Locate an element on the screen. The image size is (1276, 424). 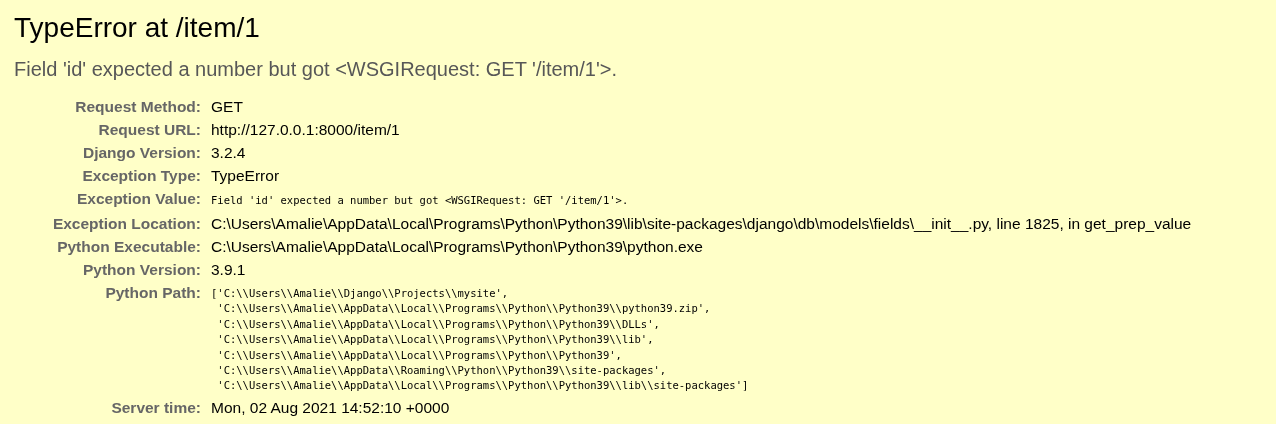
field-value: http://127.0.0.1:8000/item/1 is located at coordinates (305, 129).